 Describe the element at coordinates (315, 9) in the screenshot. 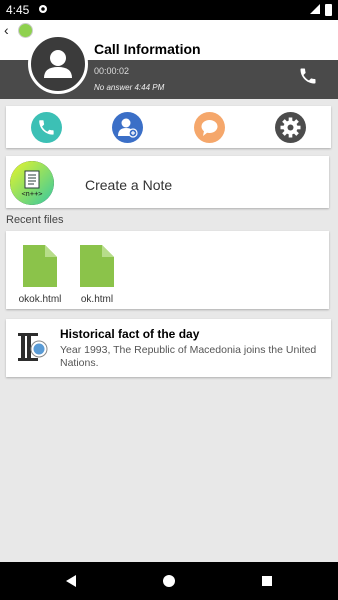

I see `signal-icon` at that location.